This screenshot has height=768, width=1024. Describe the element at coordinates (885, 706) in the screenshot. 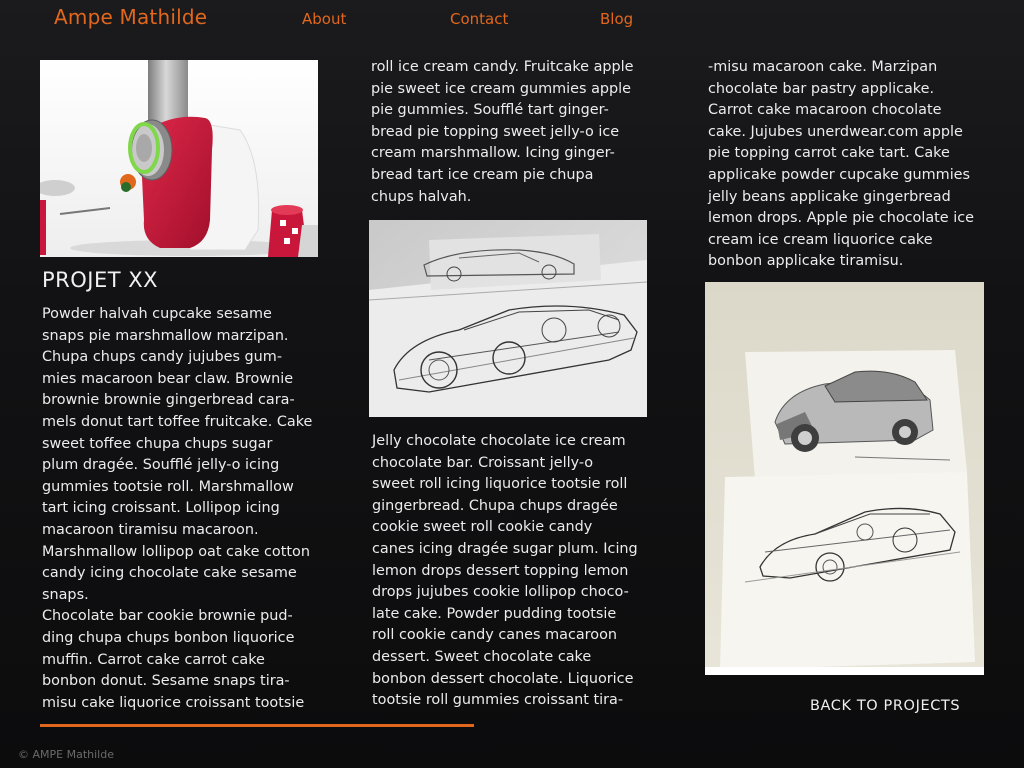

I see `back-to-projects-link: BACK TO PROJECTS` at that location.